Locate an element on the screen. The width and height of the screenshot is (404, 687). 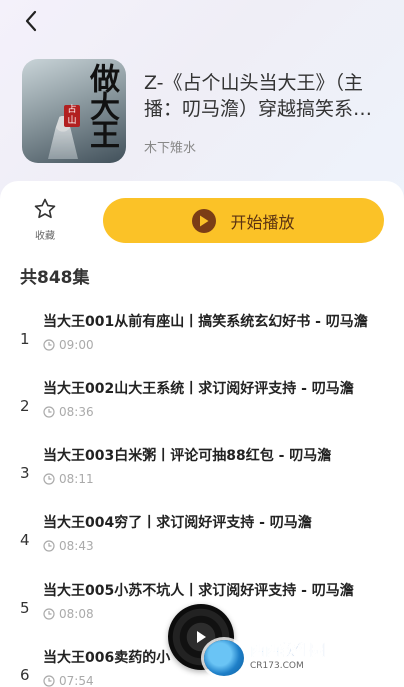
episode-count: 共848集 is located at coordinates (55, 278).